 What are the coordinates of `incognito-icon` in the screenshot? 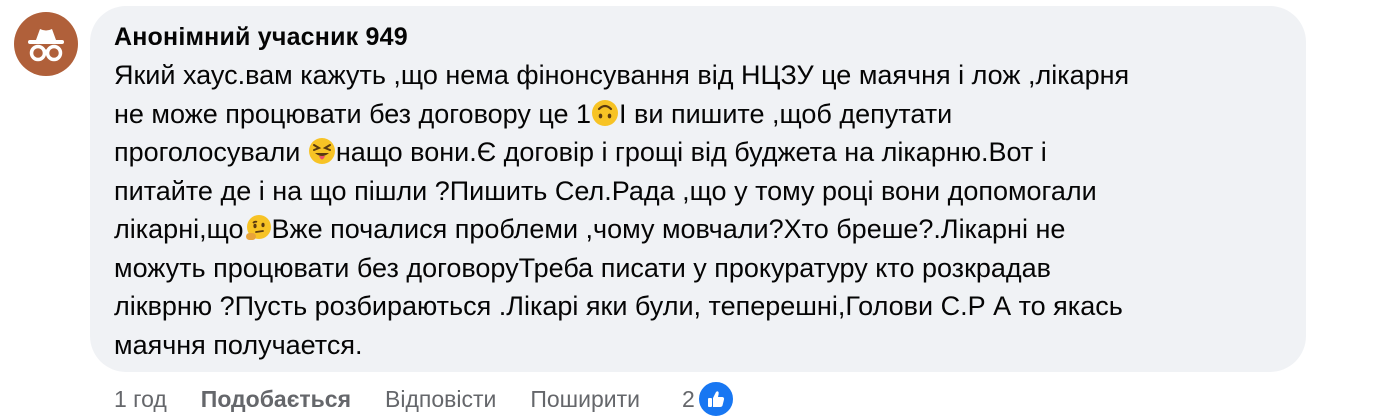 It's located at (46, 45).